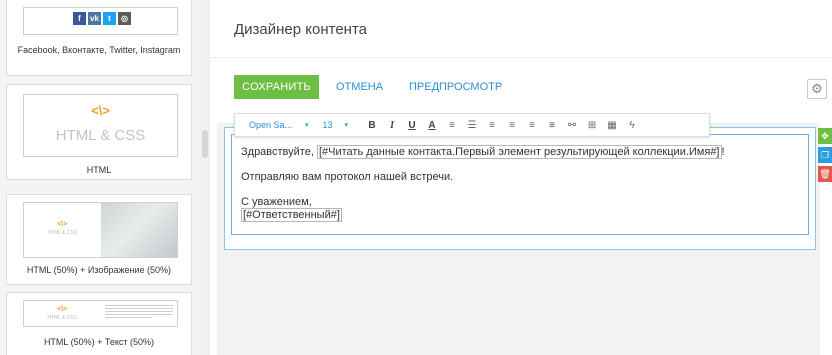 This screenshot has width=832, height=355. Describe the element at coordinates (592, 125) in the screenshot. I see `insert-macro-icon: ⊞` at that location.